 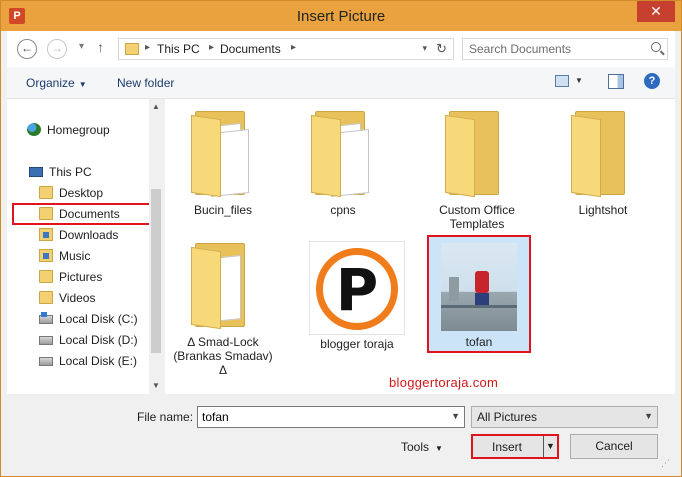 What do you see at coordinates (70, 172) in the screenshot?
I see `sidebar-item-label: This PC` at bounding box center [70, 172].